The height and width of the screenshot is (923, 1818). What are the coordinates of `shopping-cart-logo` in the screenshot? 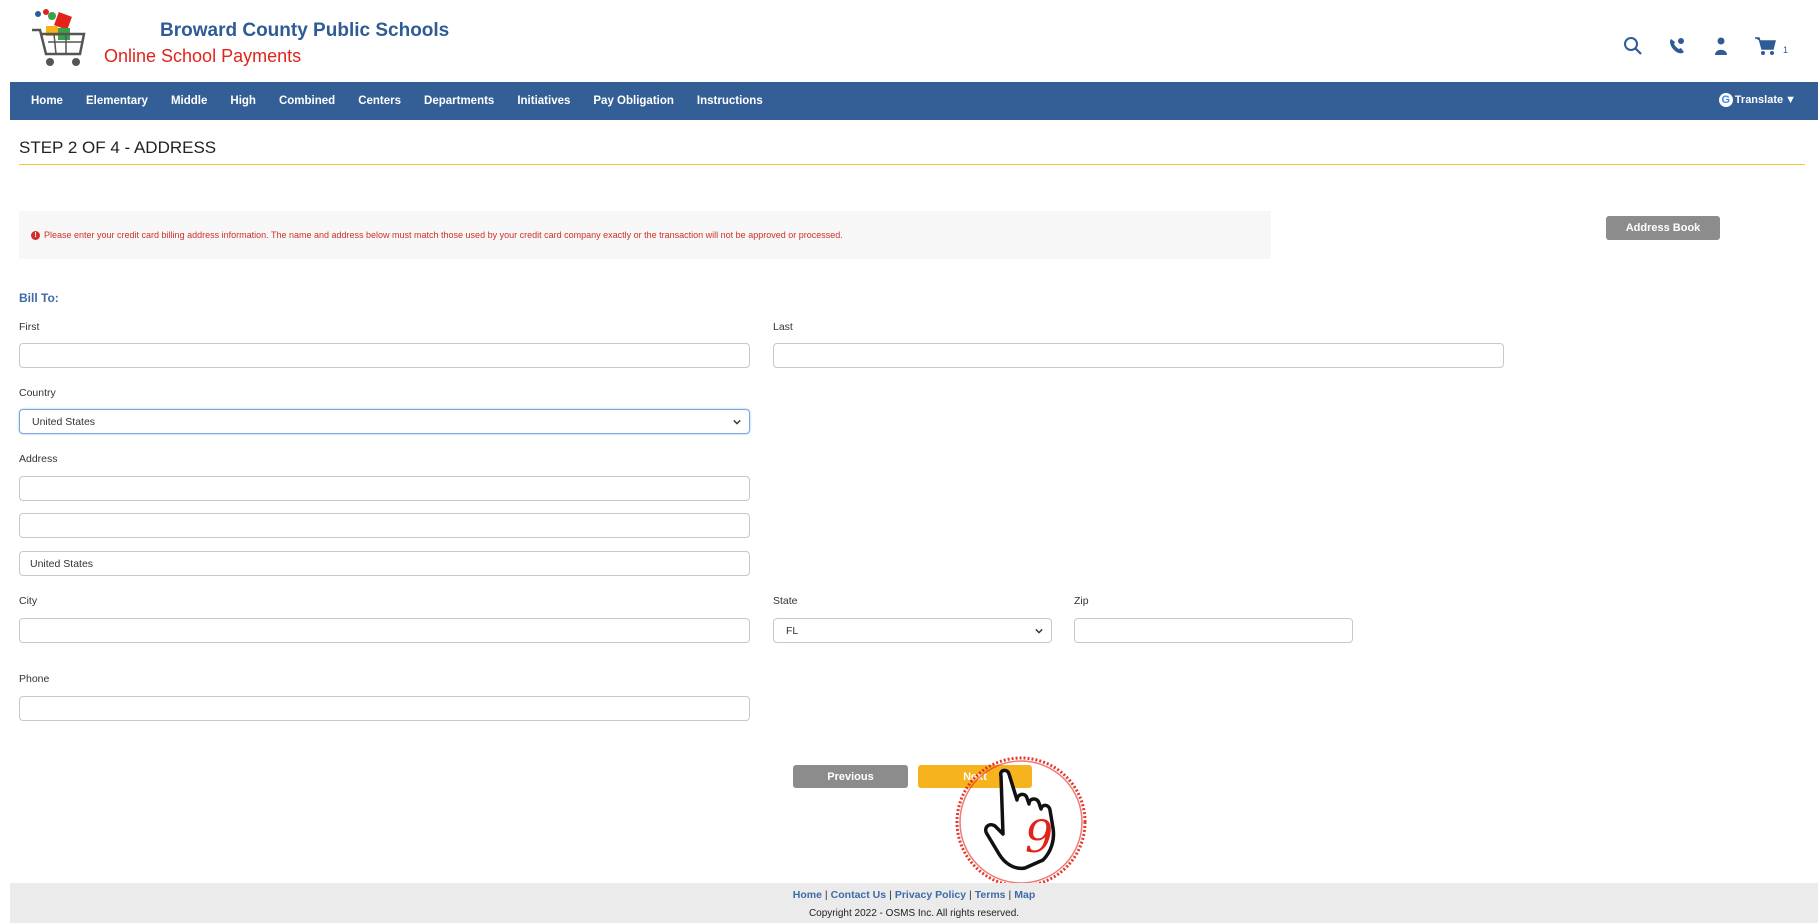 It's located at (58, 40).